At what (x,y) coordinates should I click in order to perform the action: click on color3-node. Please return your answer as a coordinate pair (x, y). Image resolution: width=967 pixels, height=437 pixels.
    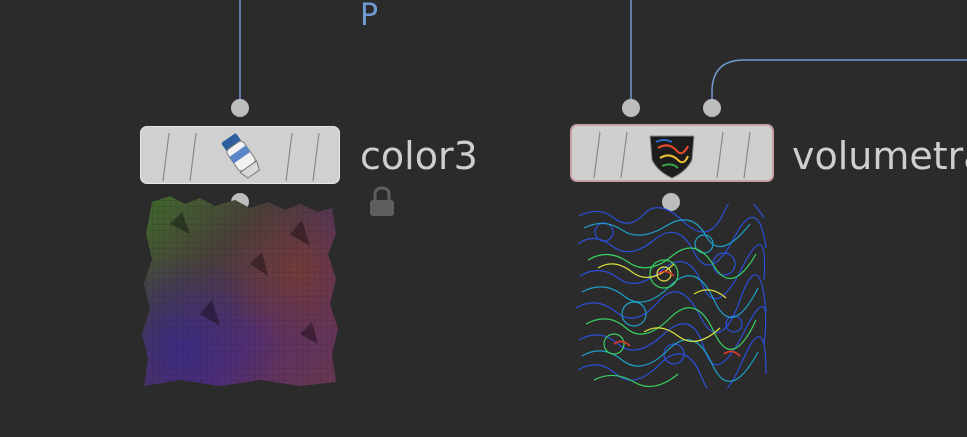
    Looking at the image, I should click on (240, 155).